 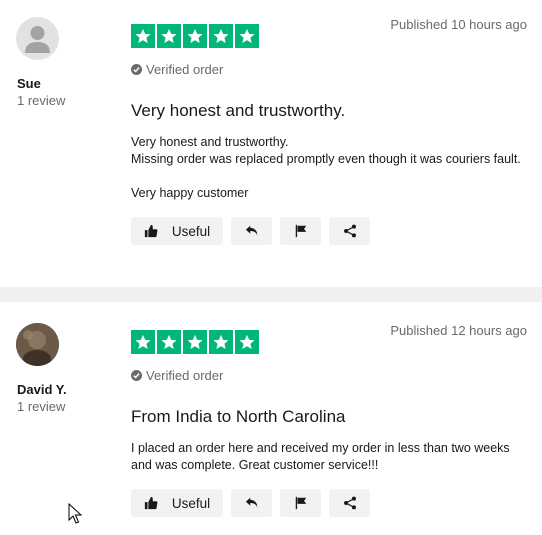 What do you see at coordinates (190, 193) in the screenshot?
I see `review-body-line: Very happy customer` at bounding box center [190, 193].